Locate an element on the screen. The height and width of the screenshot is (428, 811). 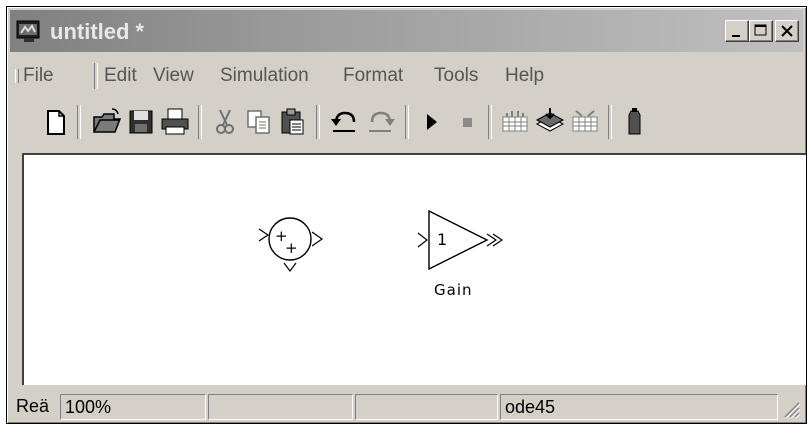
status-bar: Reä 100% ode45 is located at coordinates (406, 406).